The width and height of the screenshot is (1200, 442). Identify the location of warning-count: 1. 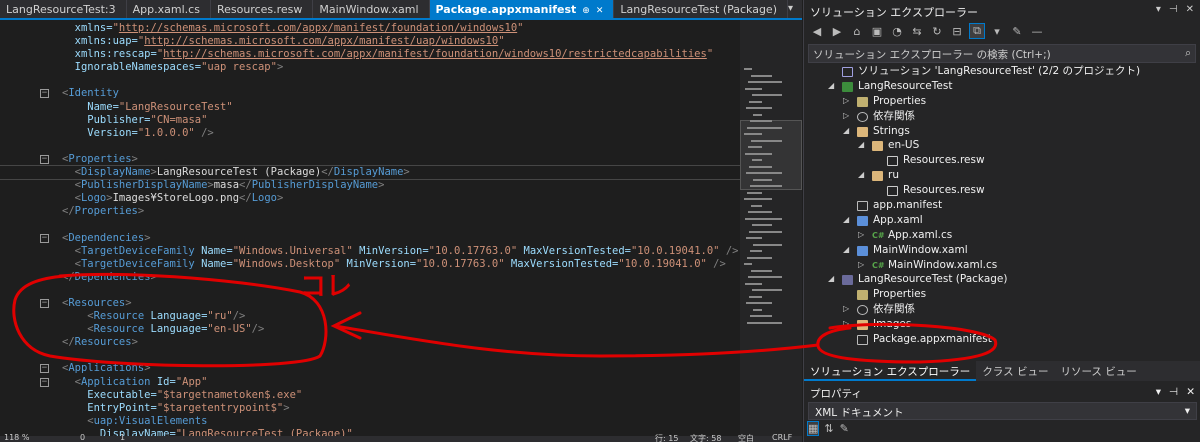
(122, 437).